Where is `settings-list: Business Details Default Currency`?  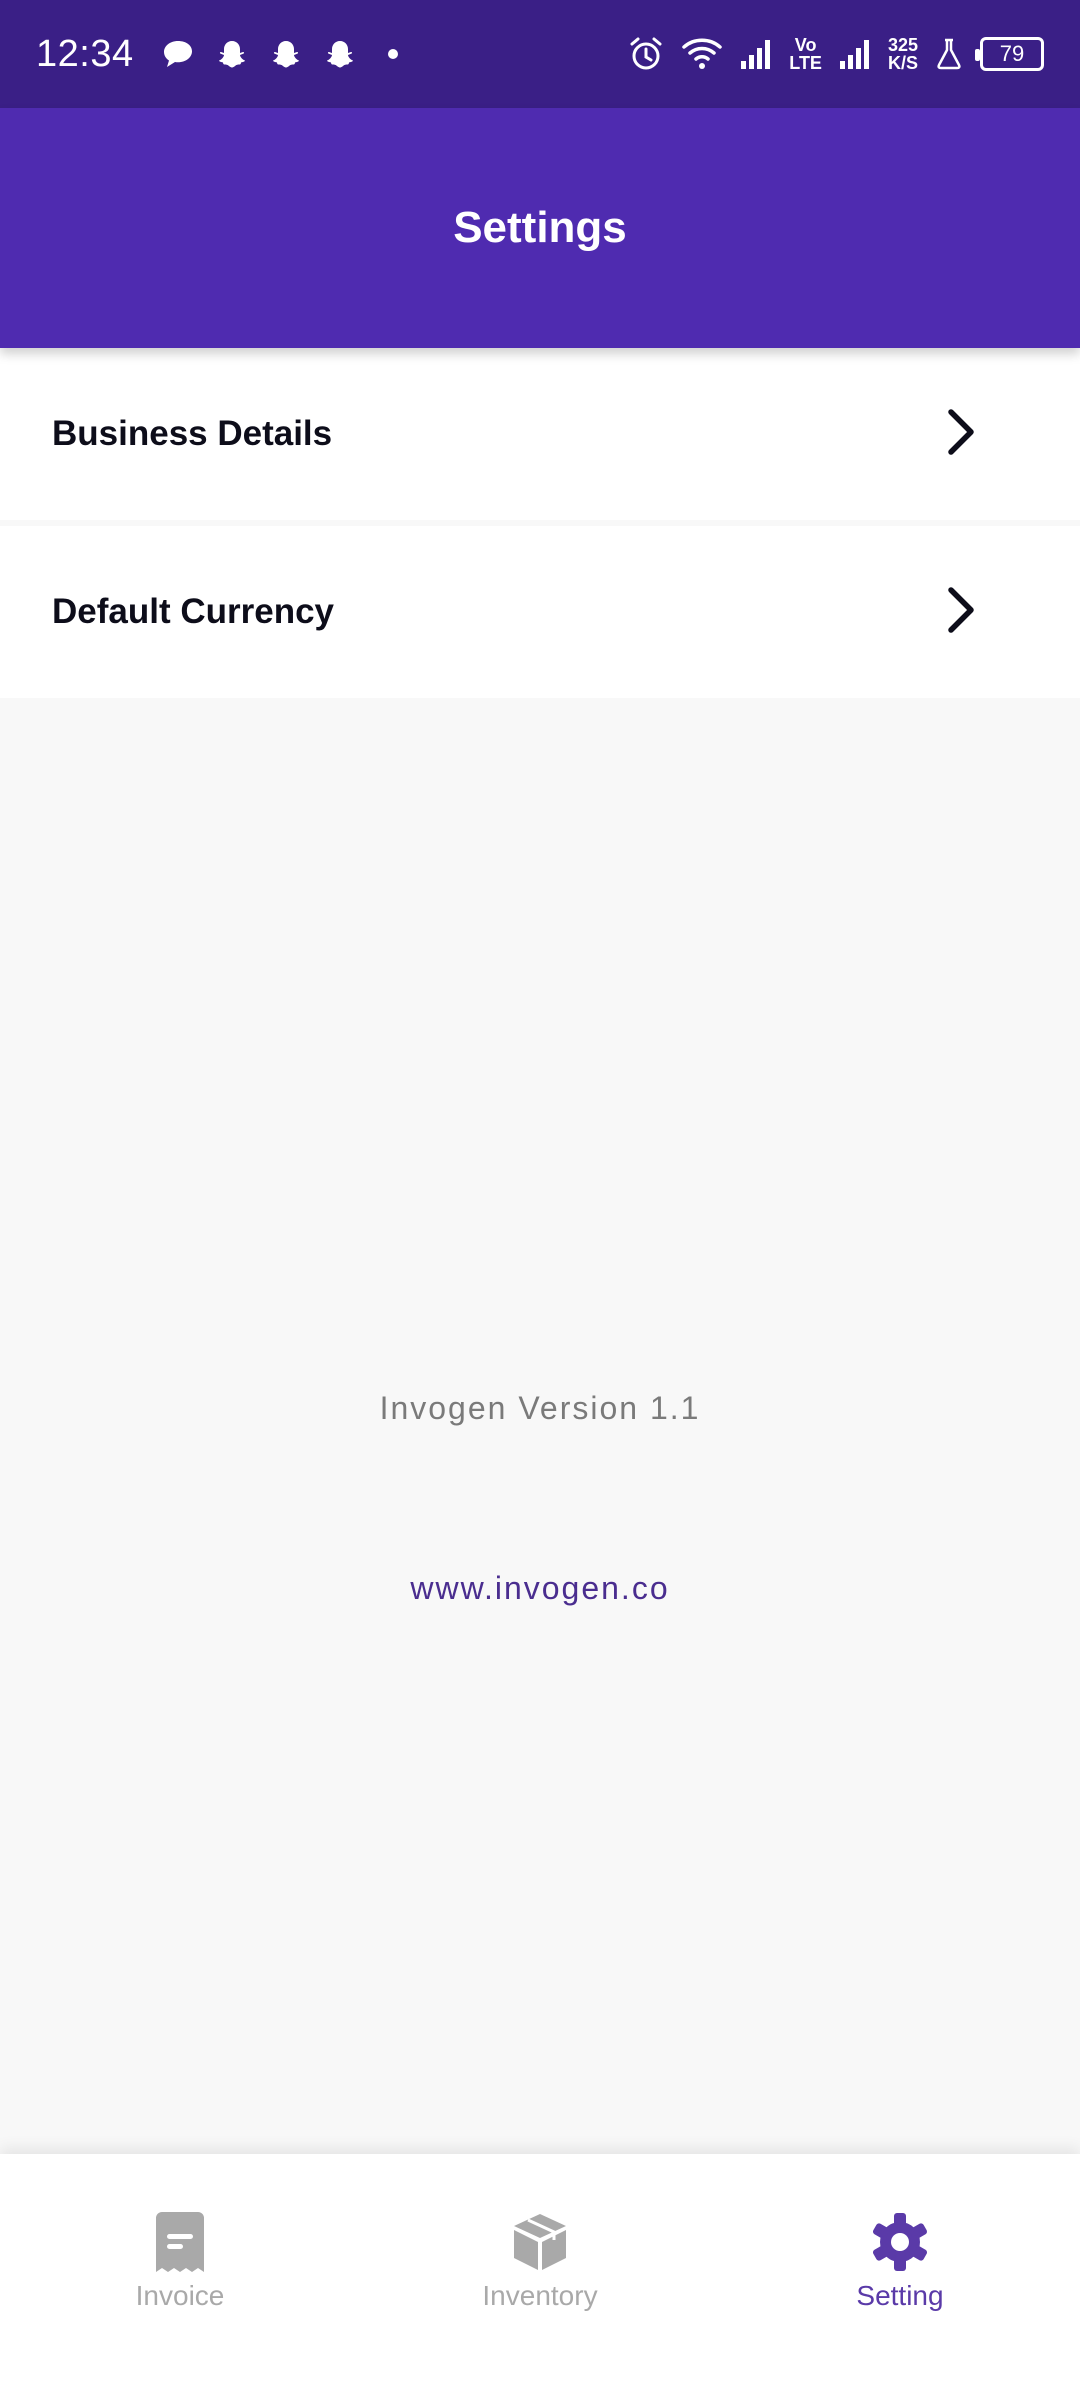 settings-list: Business Details Default Currency is located at coordinates (540, 523).